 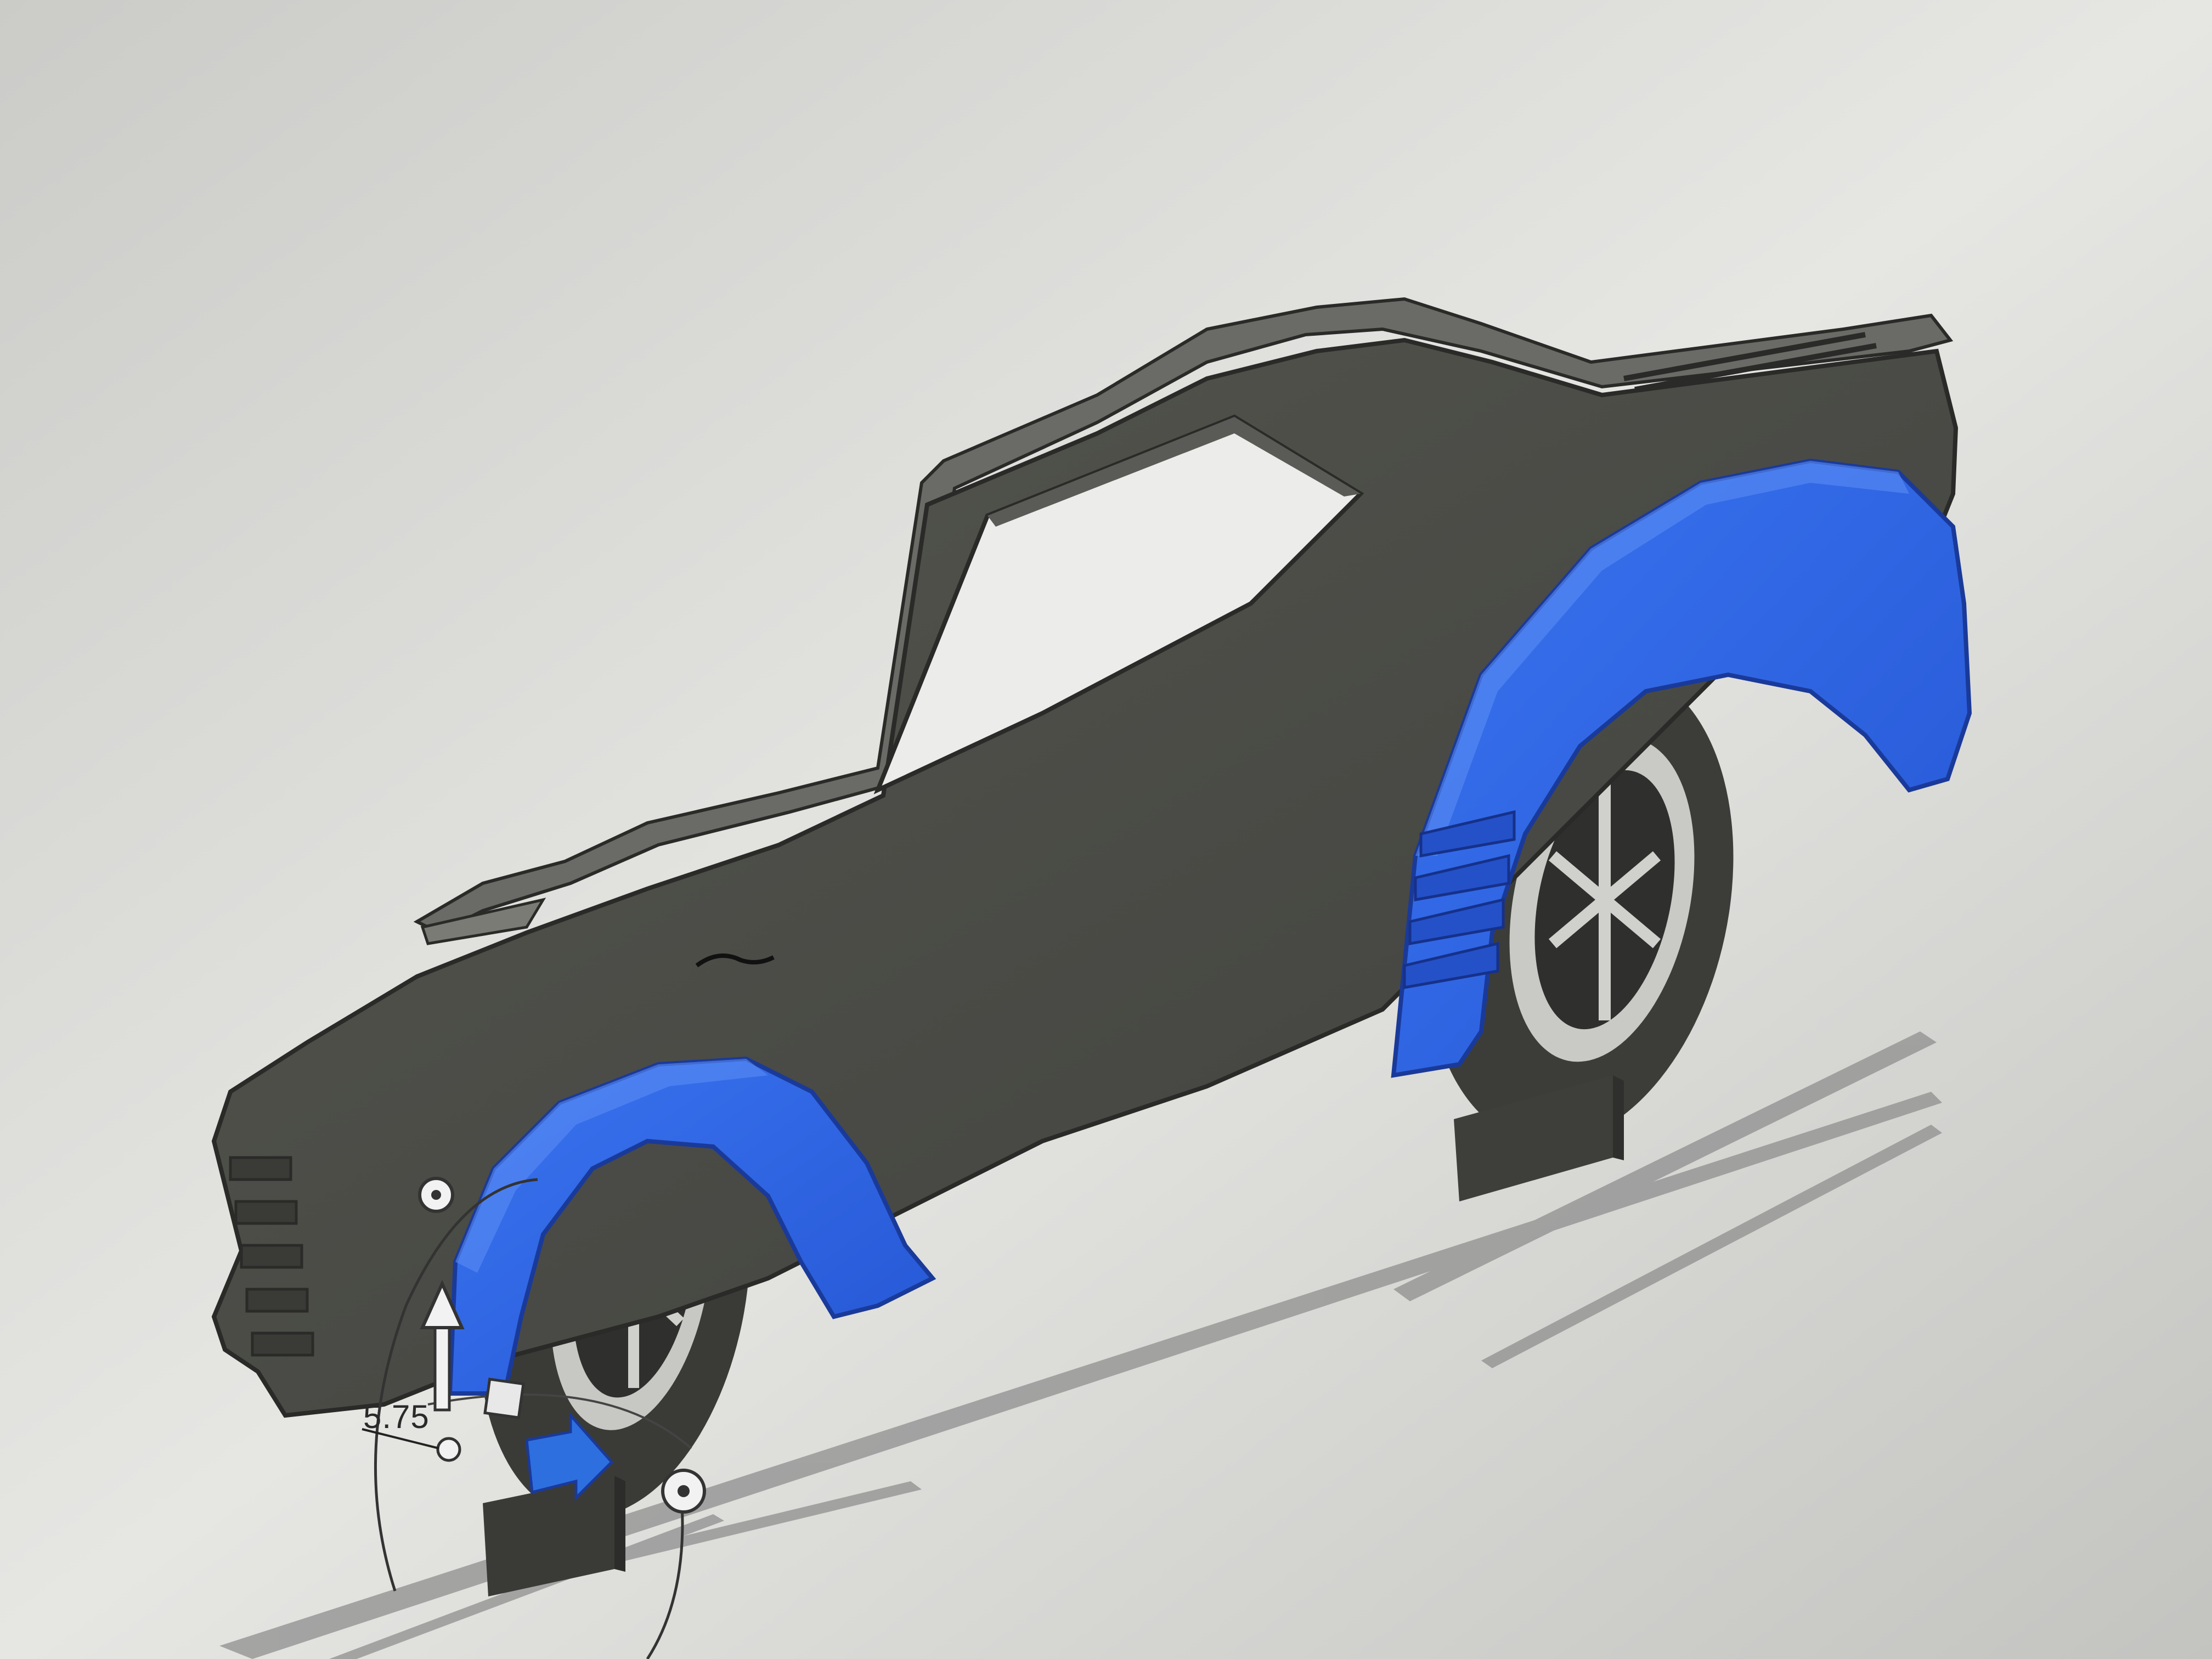 I want to click on origin-point, so click(x=448, y=1449).